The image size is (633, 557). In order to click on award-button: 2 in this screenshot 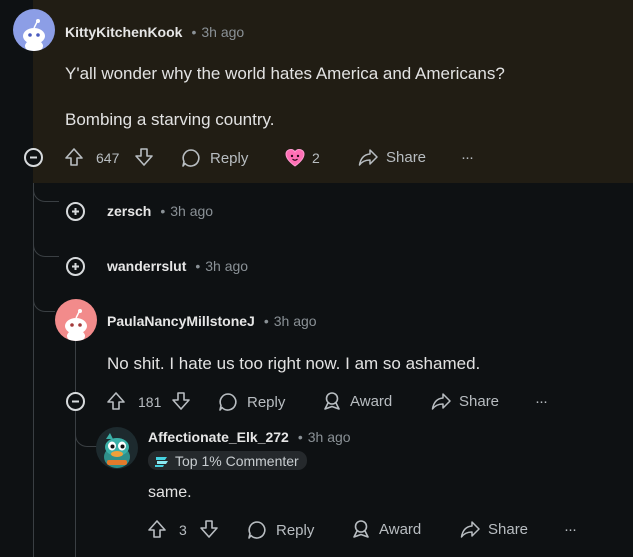, I will do `click(302, 158)`.